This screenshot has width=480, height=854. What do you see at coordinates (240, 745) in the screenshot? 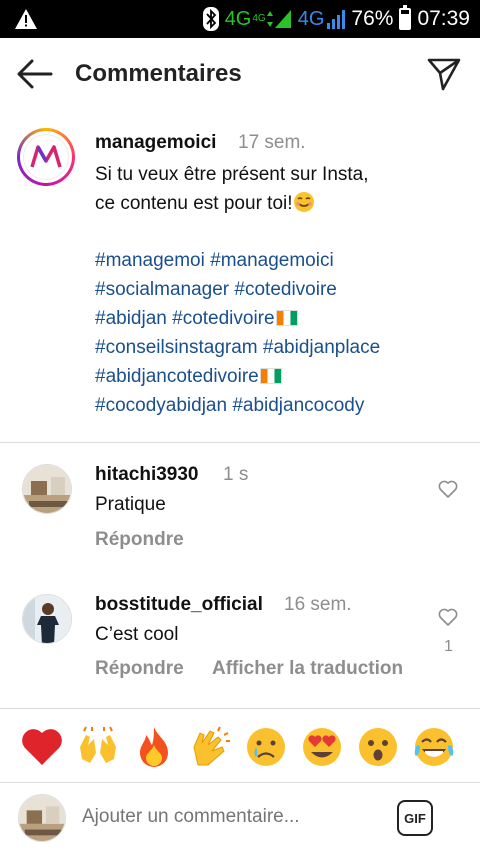
I see `emoji-bar` at bounding box center [240, 745].